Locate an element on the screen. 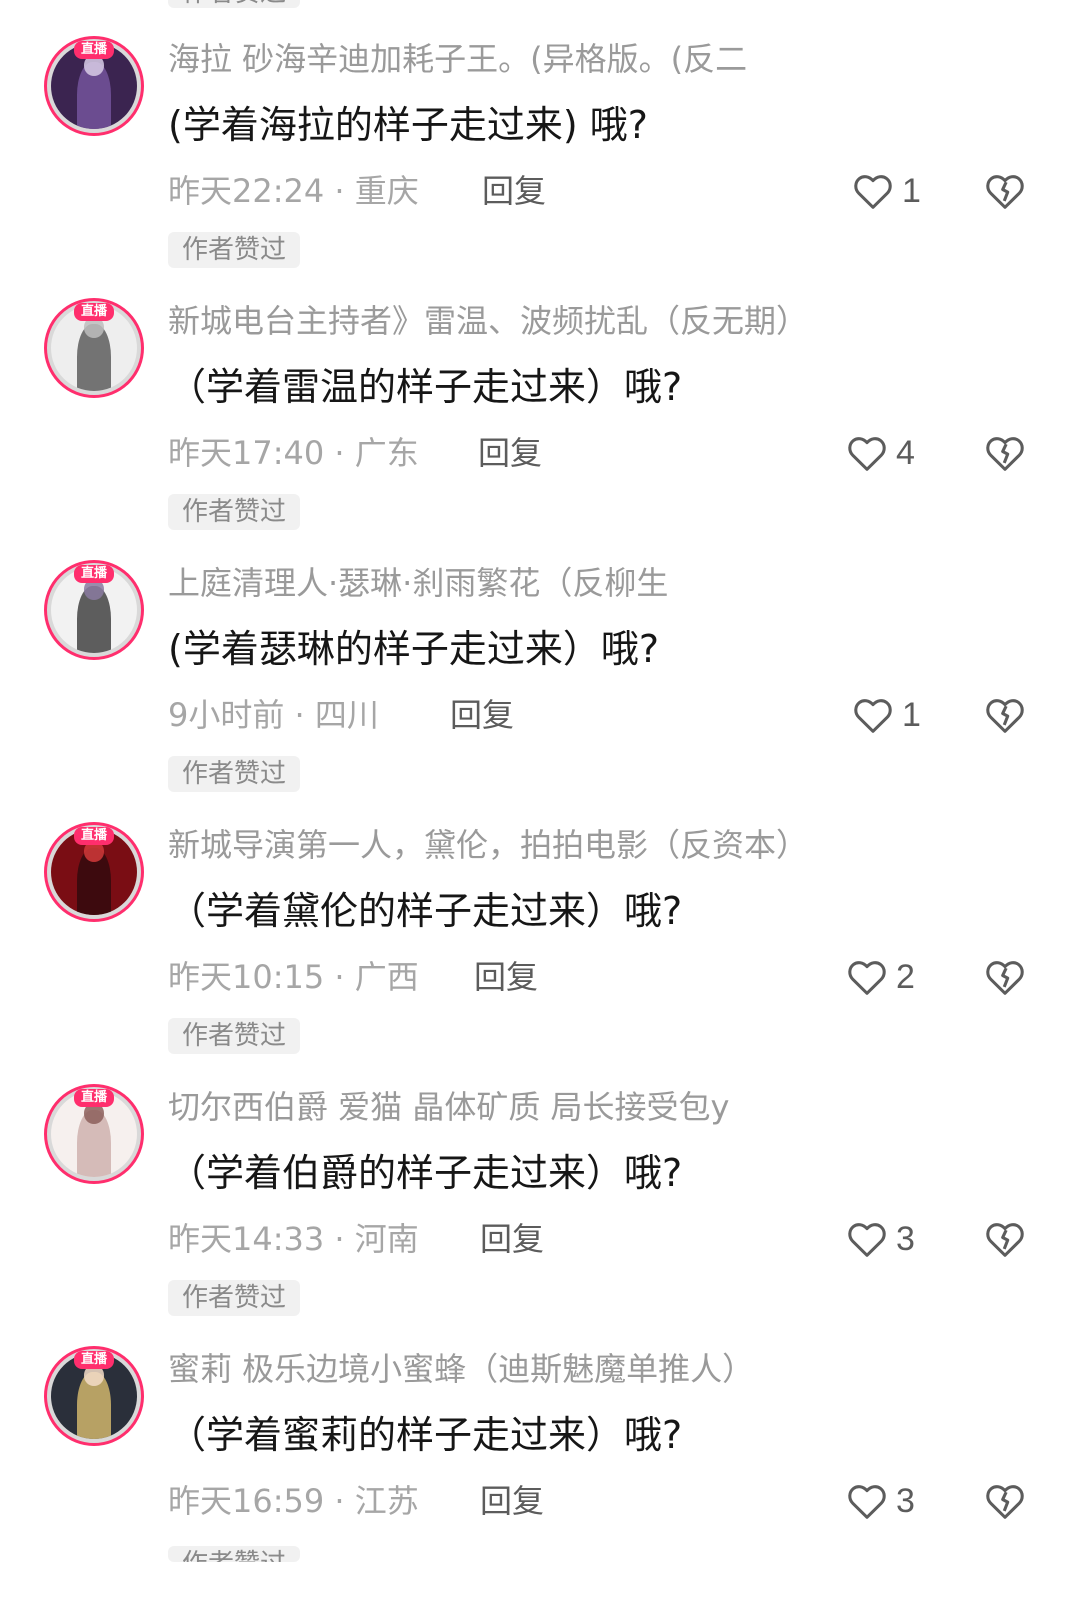 The height and width of the screenshot is (1608, 1079). comment-nickname: 蜜莉 极乐边境小蜜蜂（迪斯魅魔单推人） is located at coordinates (598, 1369).